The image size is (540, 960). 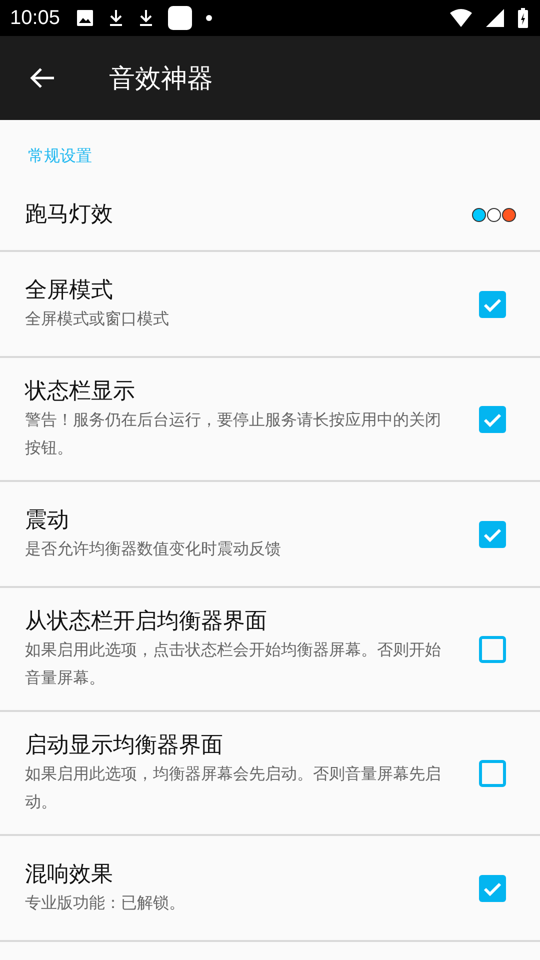 I want to click on setting-title: 震动, so click(x=47, y=521).